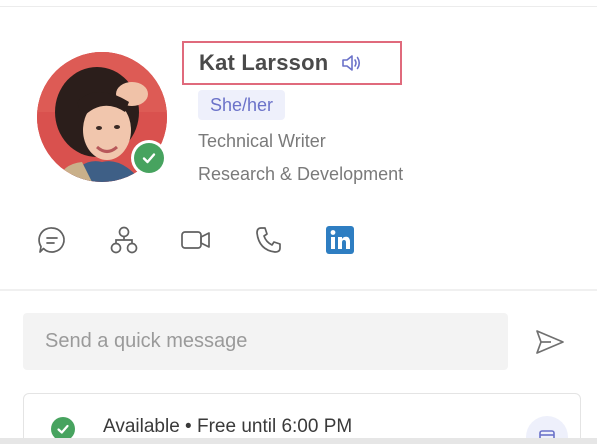  Describe the element at coordinates (298, 6) in the screenshot. I see `top-divider` at that location.